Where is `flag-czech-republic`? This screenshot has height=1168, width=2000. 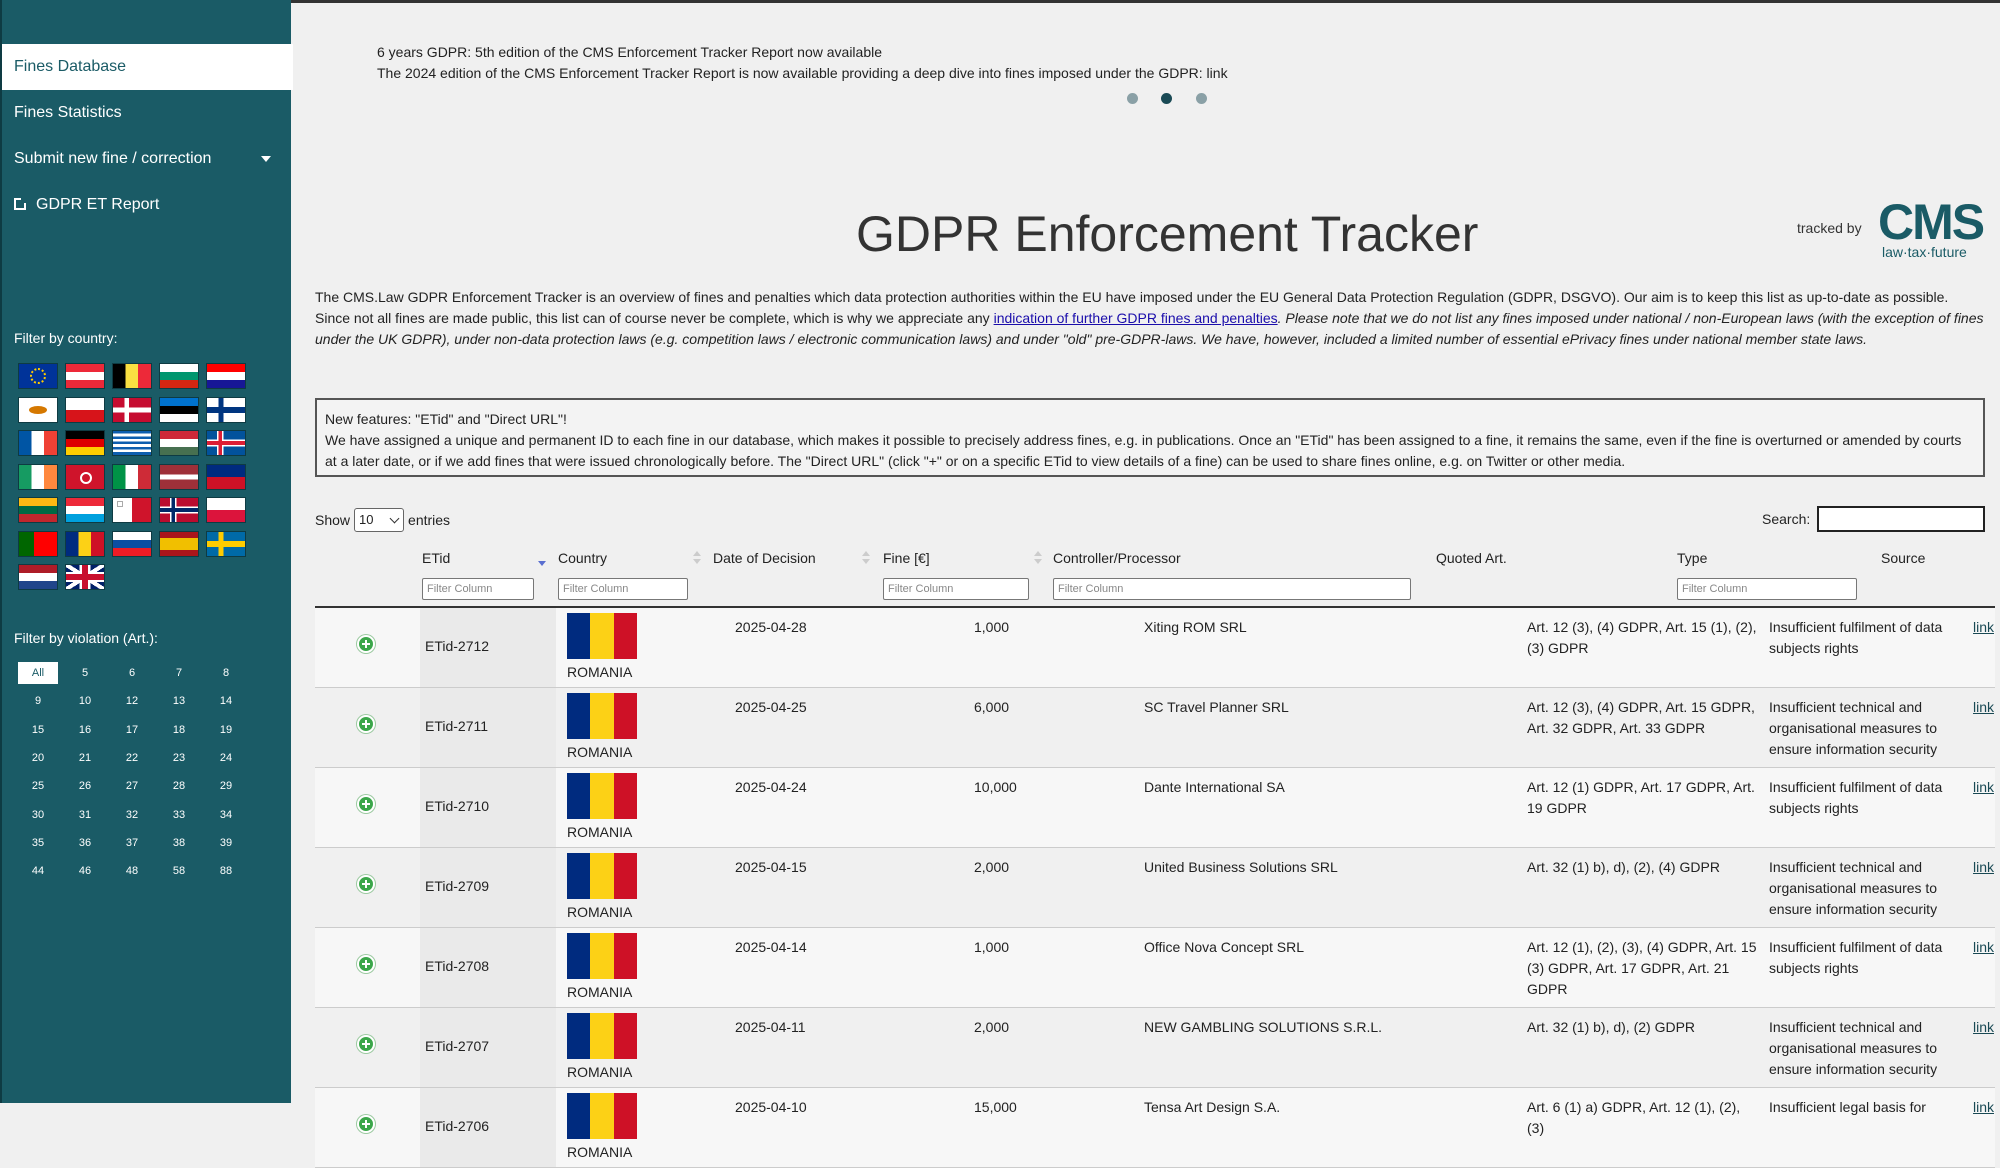 flag-czech-republic is located at coordinates (85, 409).